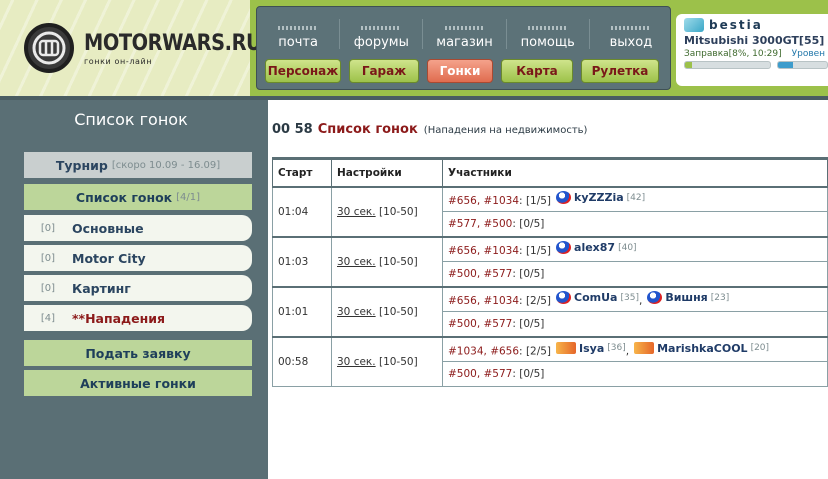  I want to click on slot-count: [2/5], so click(538, 301).